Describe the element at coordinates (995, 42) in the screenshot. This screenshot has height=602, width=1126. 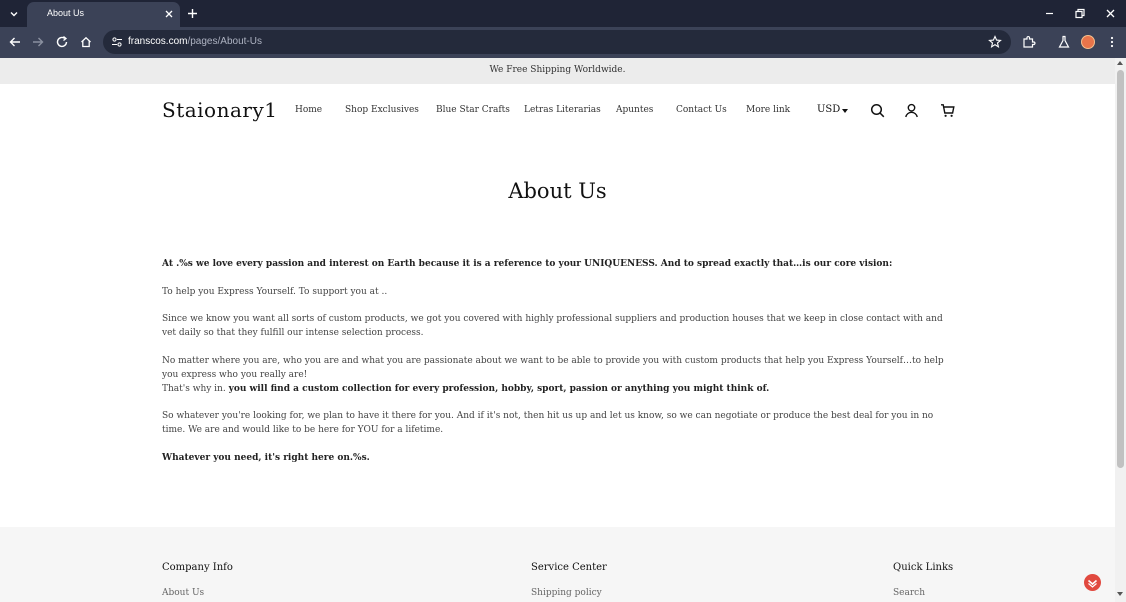
I see `star-icon` at that location.